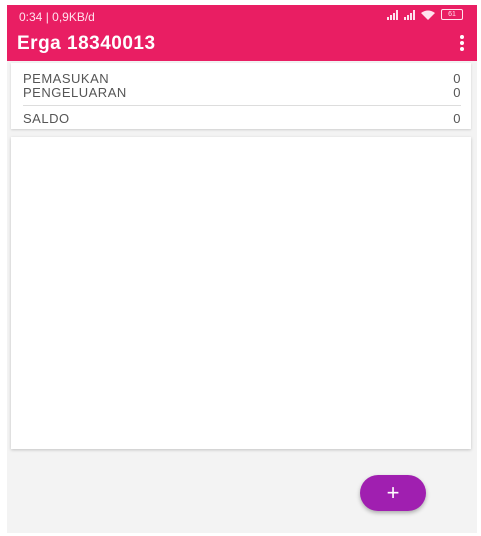 The image size is (481, 536). I want to click on expense-row: PENGELUARAN 0, so click(242, 92).